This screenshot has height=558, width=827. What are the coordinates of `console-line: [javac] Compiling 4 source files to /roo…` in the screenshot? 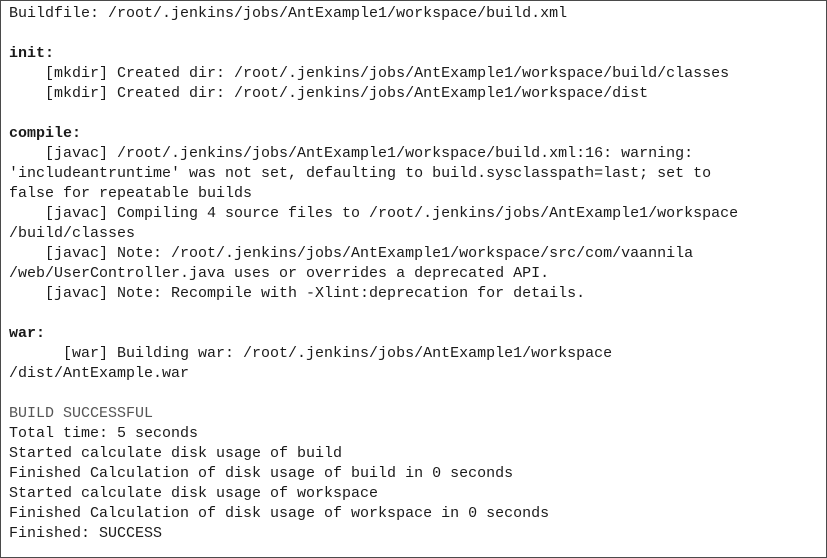 It's located at (374, 213).